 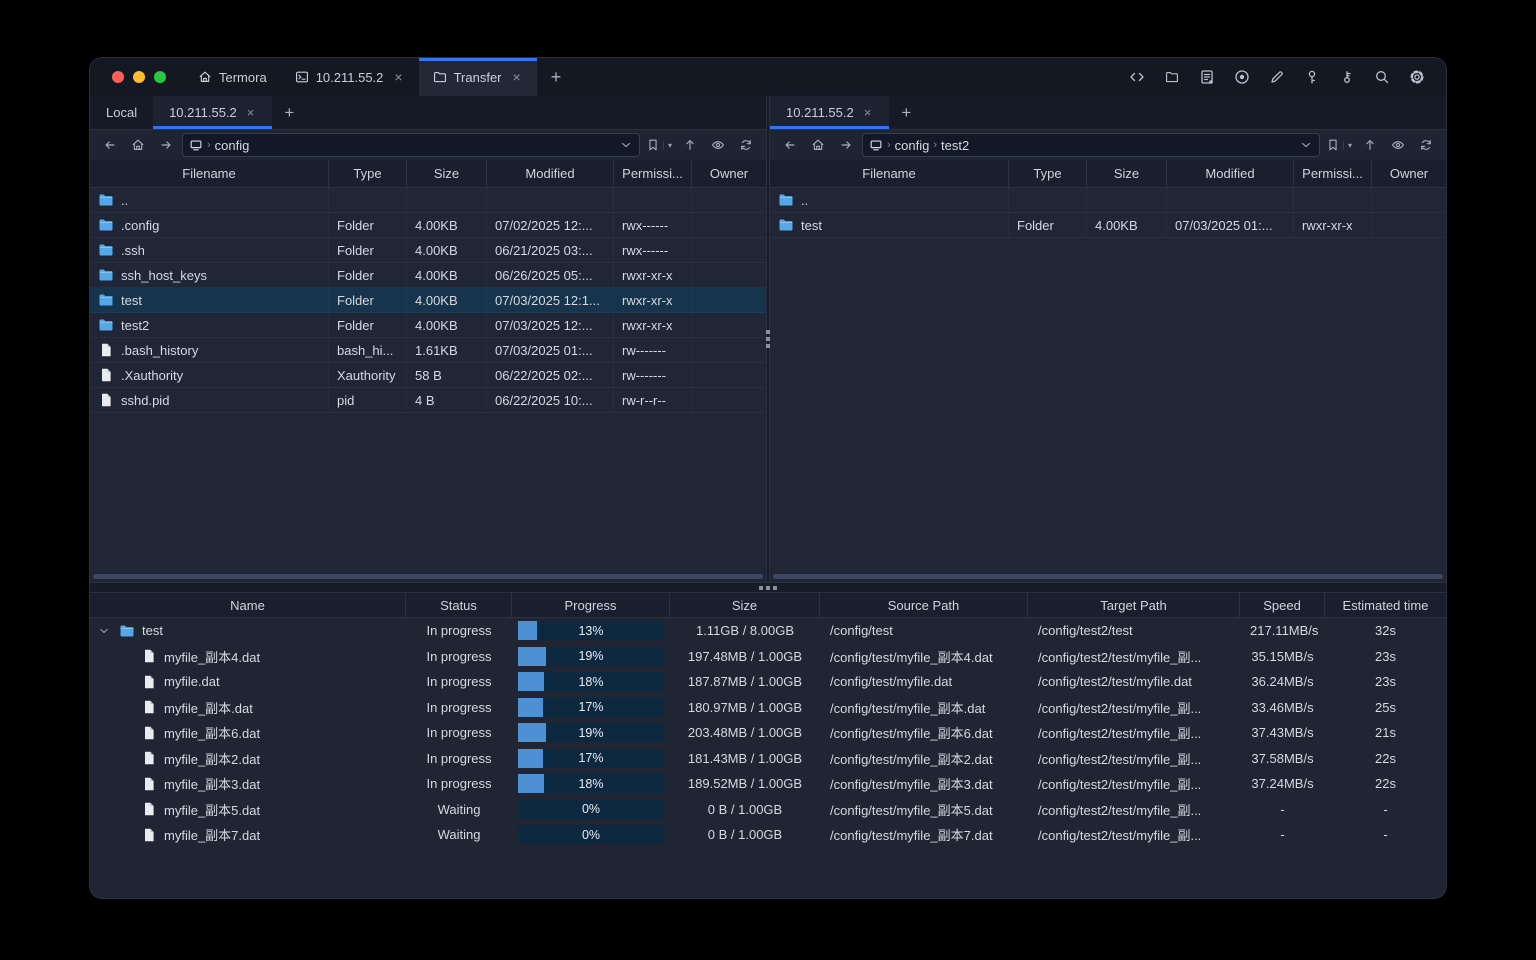 I want to click on edit-icon, so click(x=1277, y=77).